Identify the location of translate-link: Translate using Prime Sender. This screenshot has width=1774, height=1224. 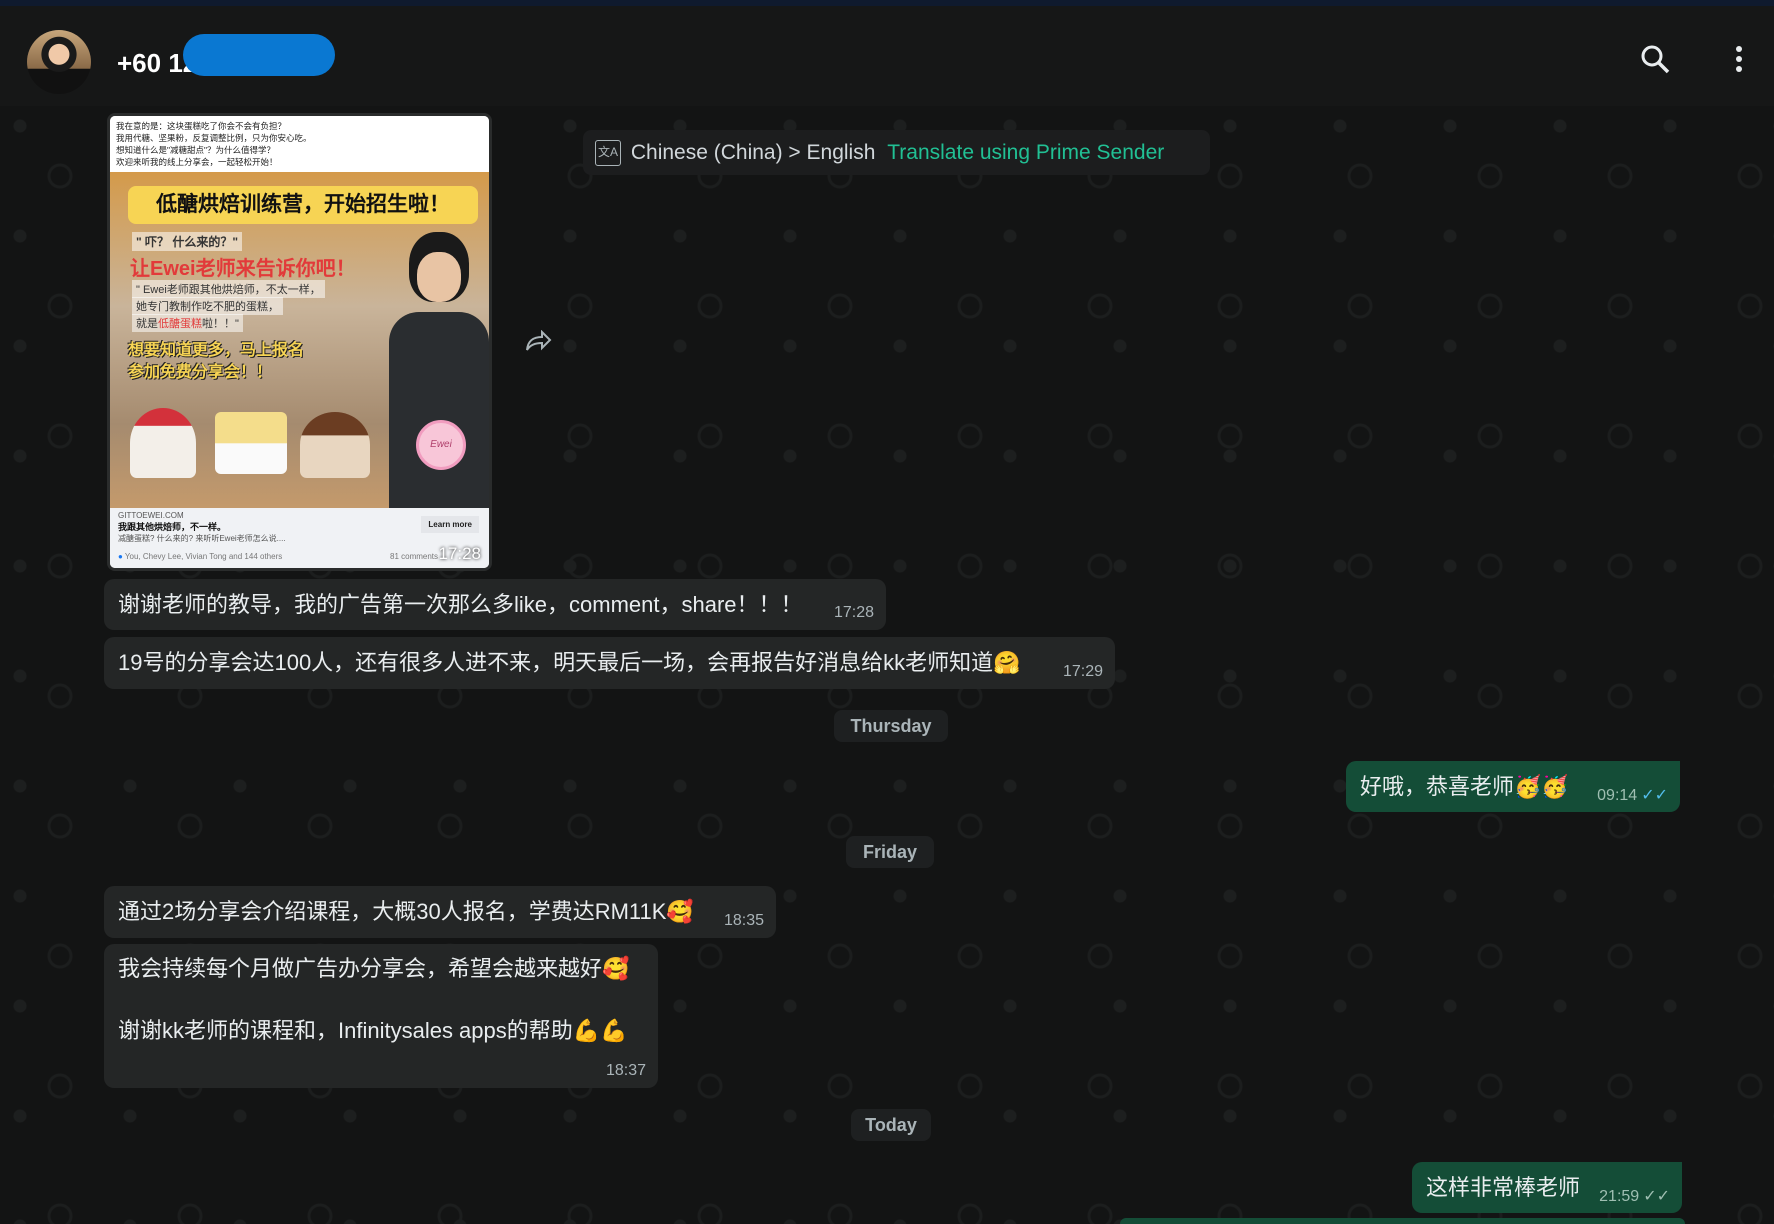
(1025, 152).